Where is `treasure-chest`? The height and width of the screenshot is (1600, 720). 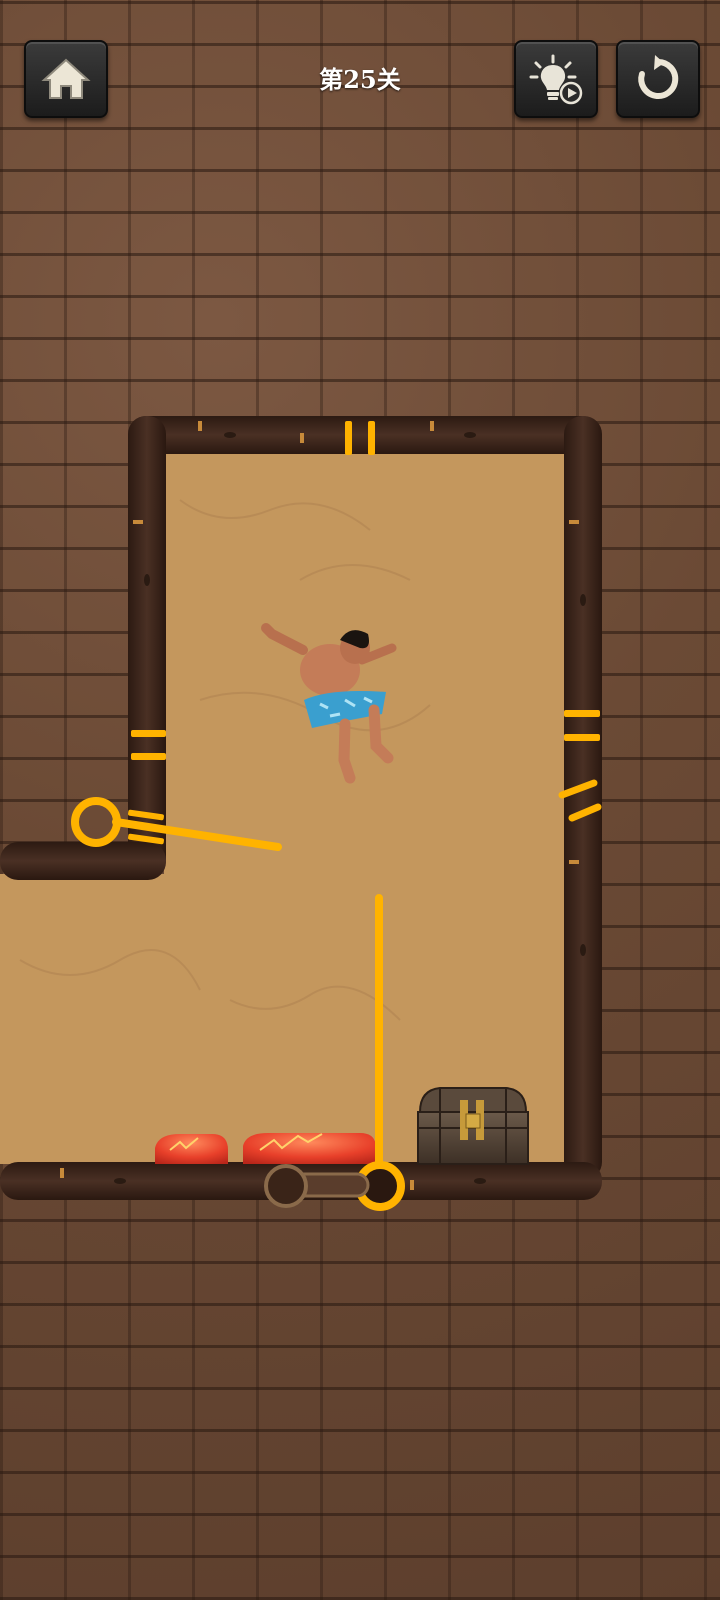
treasure-chest is located at coordinates (473, 1126).